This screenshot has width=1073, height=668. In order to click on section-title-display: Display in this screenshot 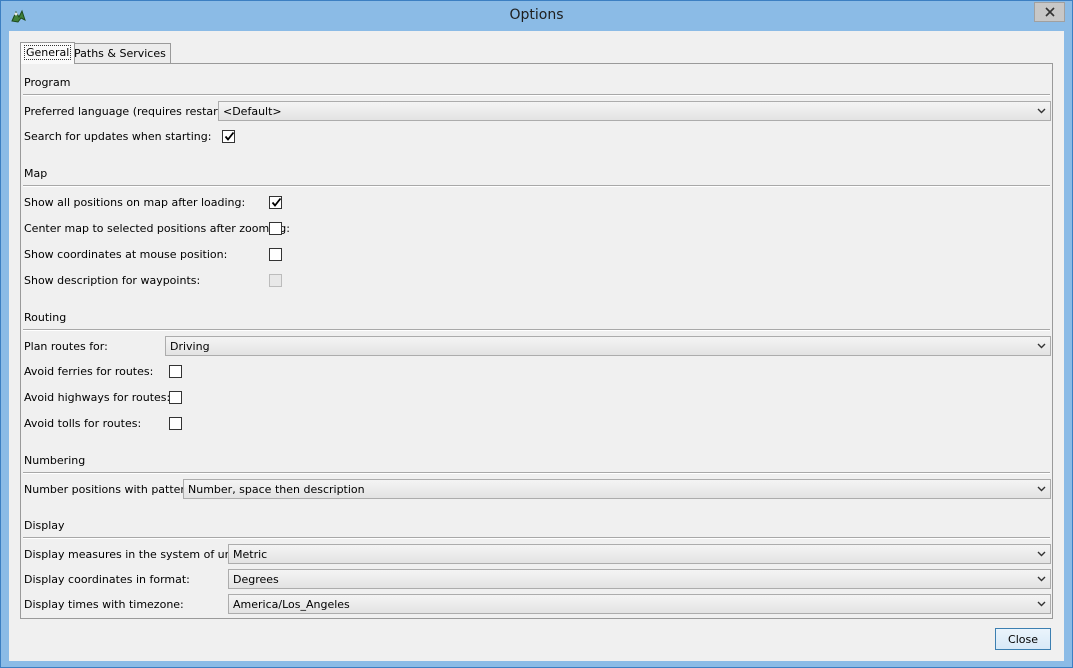, I will do `click(44, 525)`.